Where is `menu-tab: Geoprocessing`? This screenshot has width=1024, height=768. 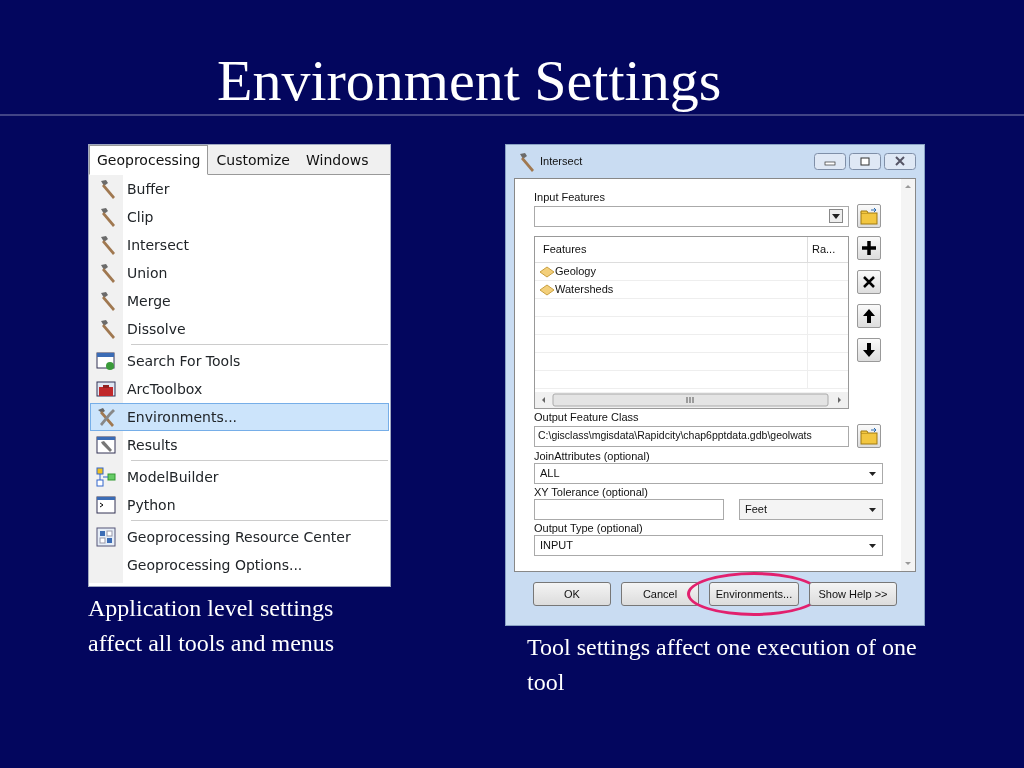 menu-tab: Geoprocessing is located at coordinates (149, 160).